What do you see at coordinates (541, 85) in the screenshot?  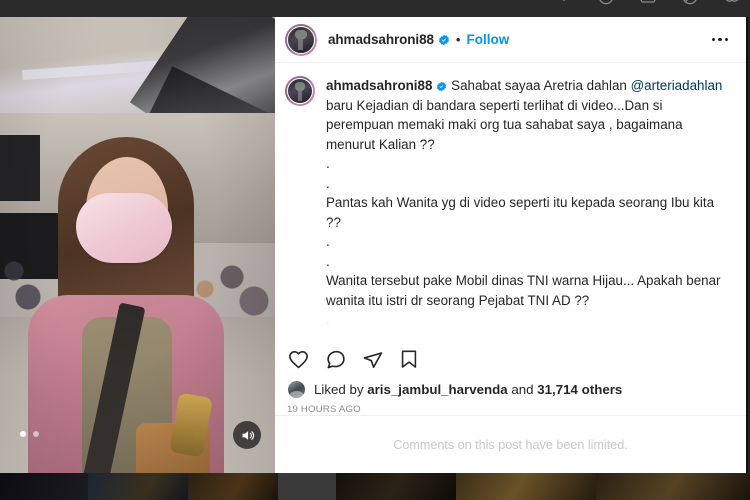 I see `caption-segment-1: Sahabat sayaa Aretria dahlan` at bounding box center [541, 85].